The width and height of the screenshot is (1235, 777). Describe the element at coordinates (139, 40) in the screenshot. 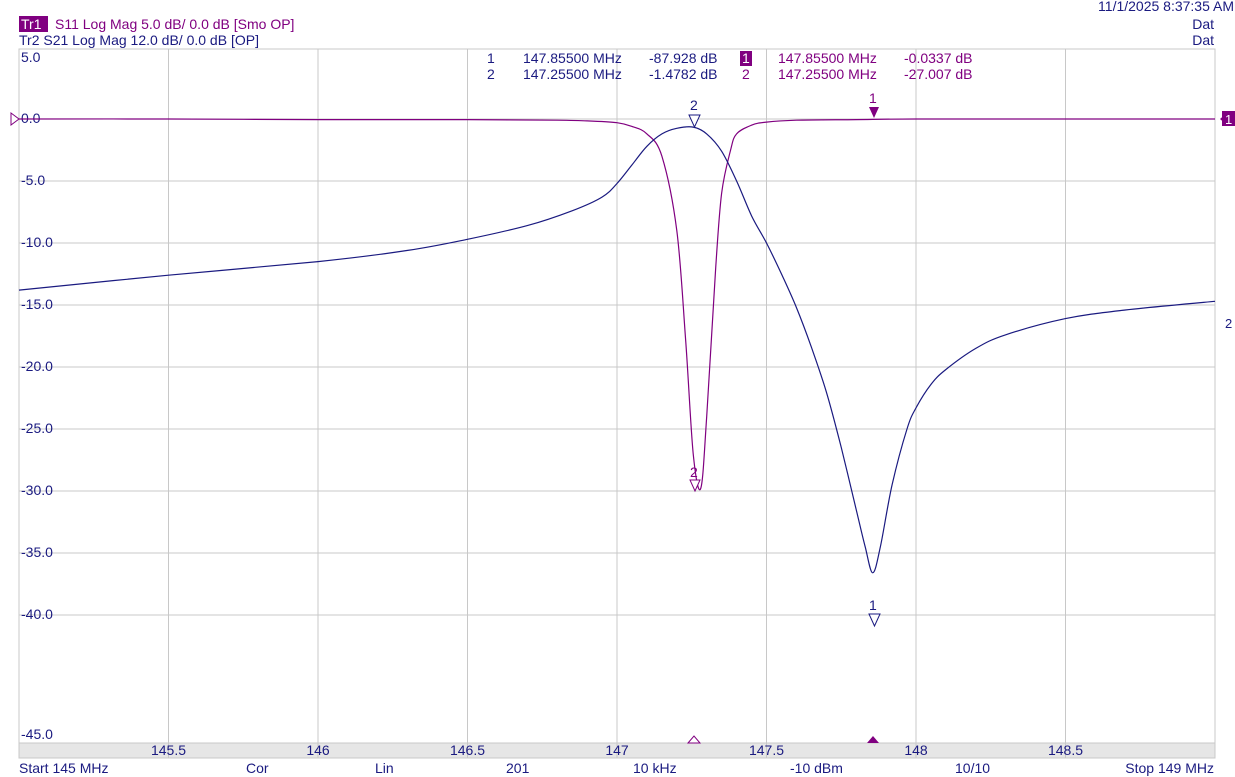

I see `tr2-header: Tr2 S21 Log Mag 12.0 dB/ 0.0 dB [OP]` at that location.